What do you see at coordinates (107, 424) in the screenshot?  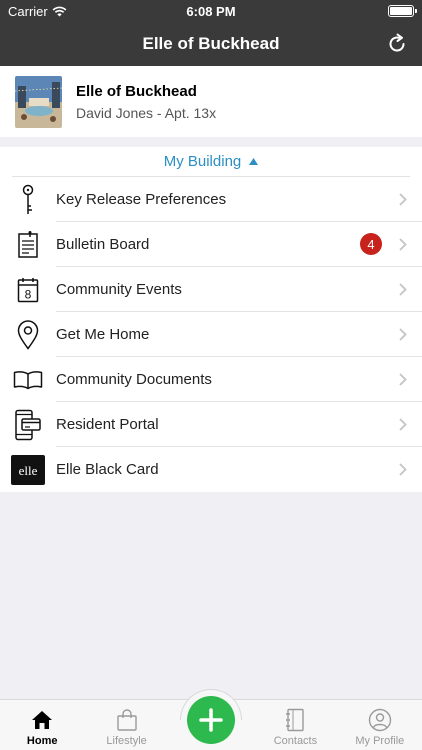 I see `list-item-label: Resident Portal` at bounding box center [107, 424].